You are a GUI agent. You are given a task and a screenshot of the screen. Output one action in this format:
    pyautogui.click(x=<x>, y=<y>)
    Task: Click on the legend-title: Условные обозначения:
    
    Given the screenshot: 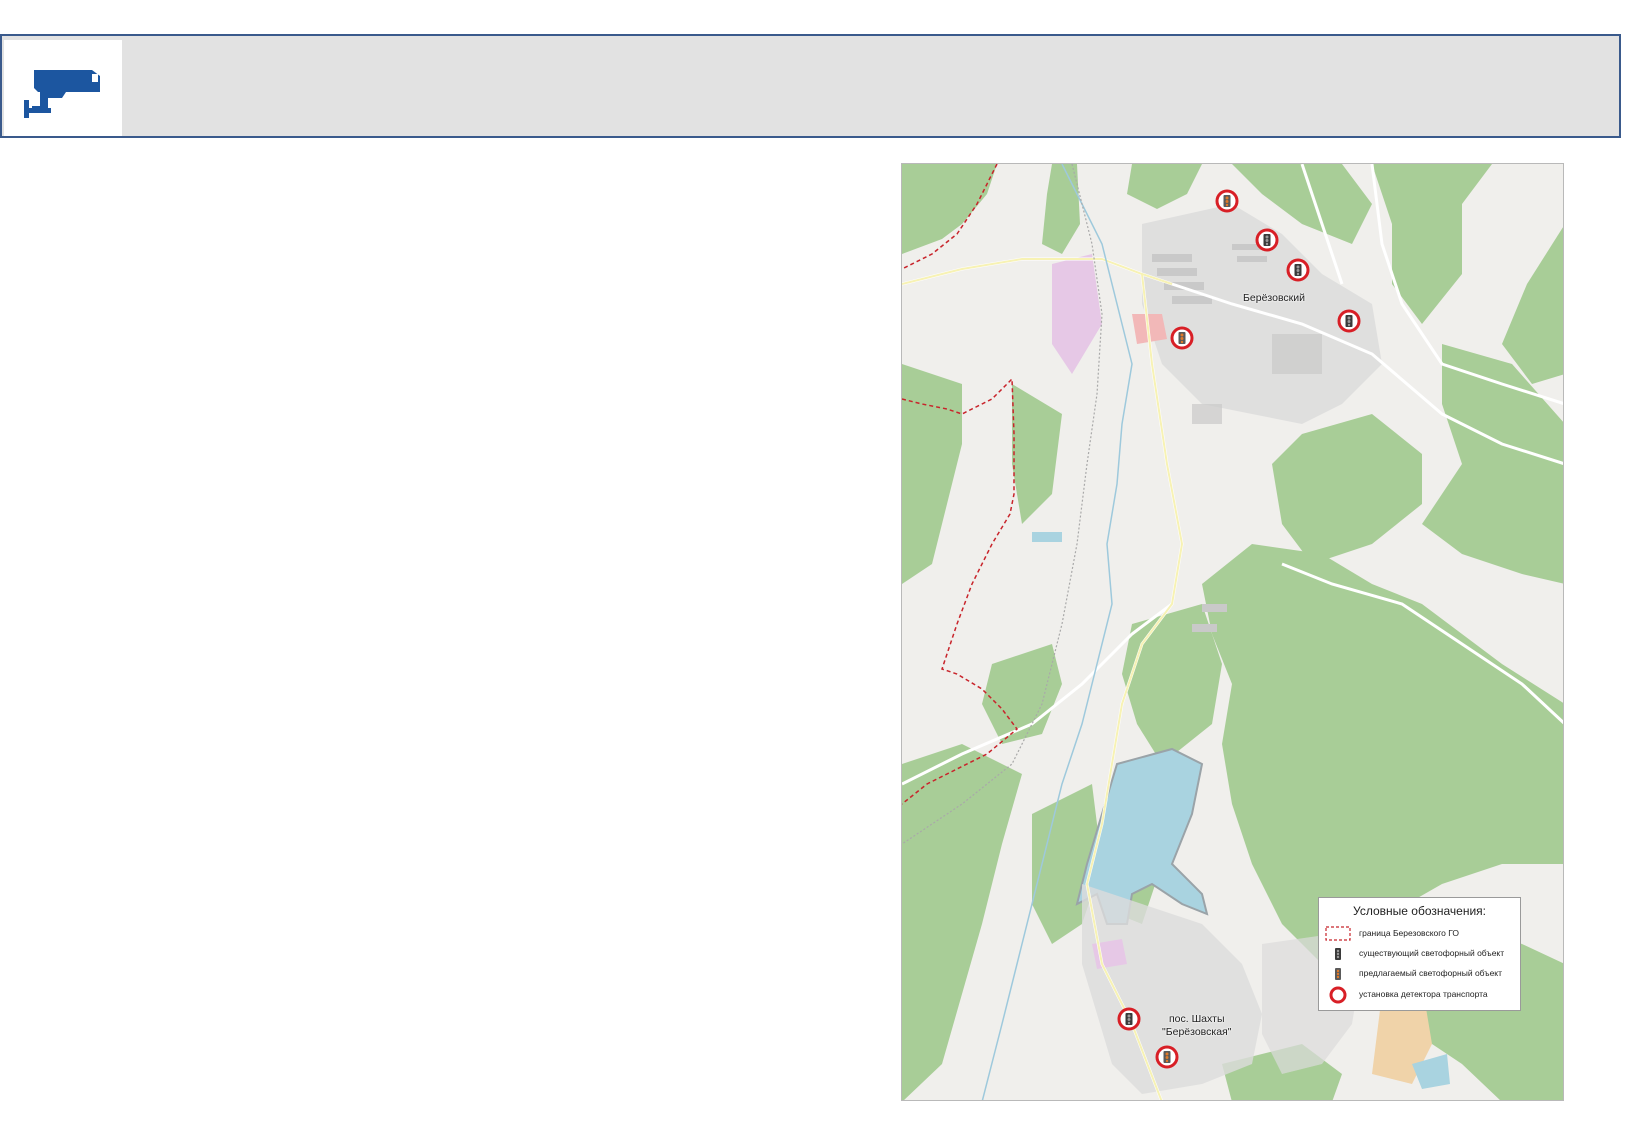 What is the action you would take?
    pyautogui.click(x=1419, y=911)
    